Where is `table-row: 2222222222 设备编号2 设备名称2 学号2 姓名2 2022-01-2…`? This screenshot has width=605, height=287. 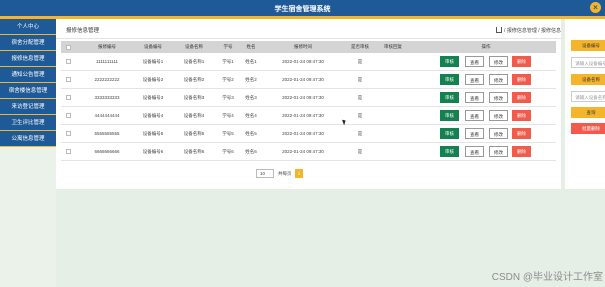 table-row: 2222222222 设备编号2 设备名称2 学号2 姓名2 2022-01-2… is located at coordinates (308, 80).